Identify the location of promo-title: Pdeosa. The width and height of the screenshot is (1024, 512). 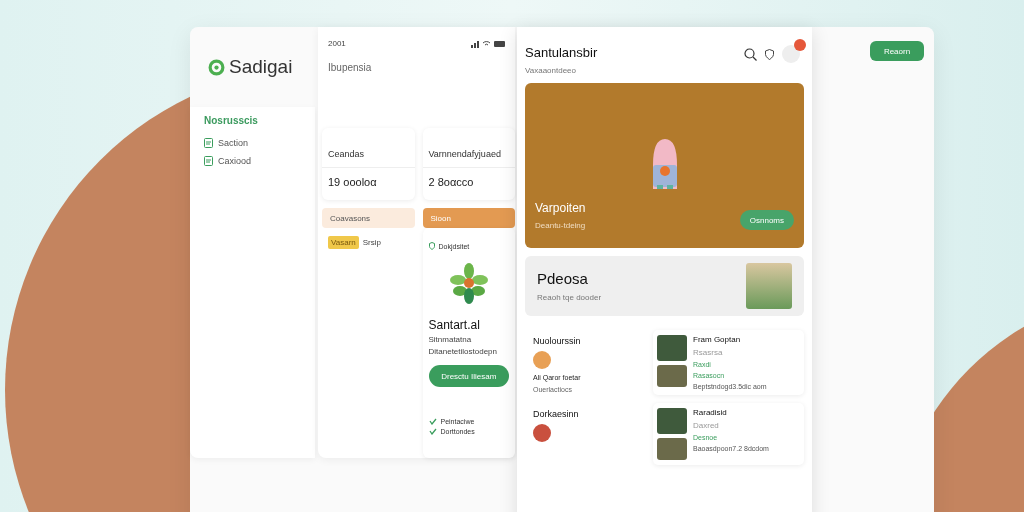
(563, 278).